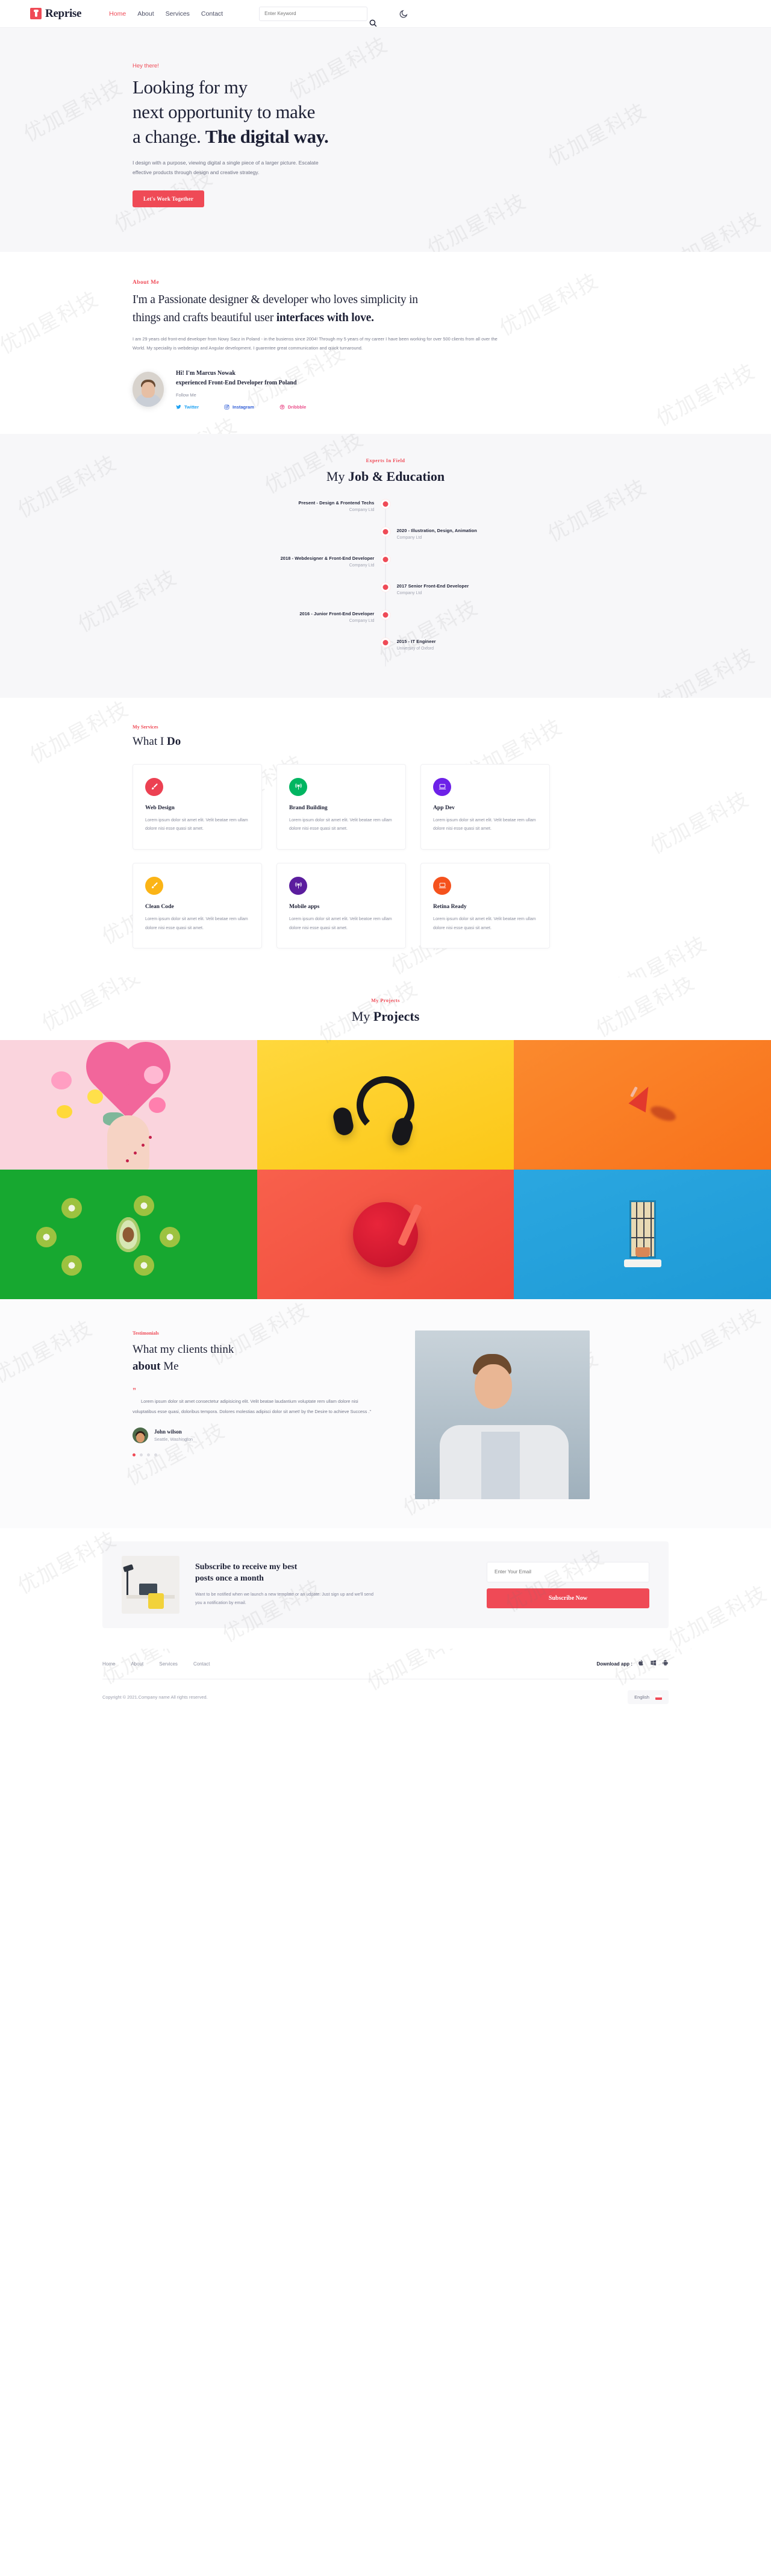  What do you see at coordinates (292, 407) in the screenshot?
I see `social-link-dribbble: Dribbble` at bounding box center [292, 407].